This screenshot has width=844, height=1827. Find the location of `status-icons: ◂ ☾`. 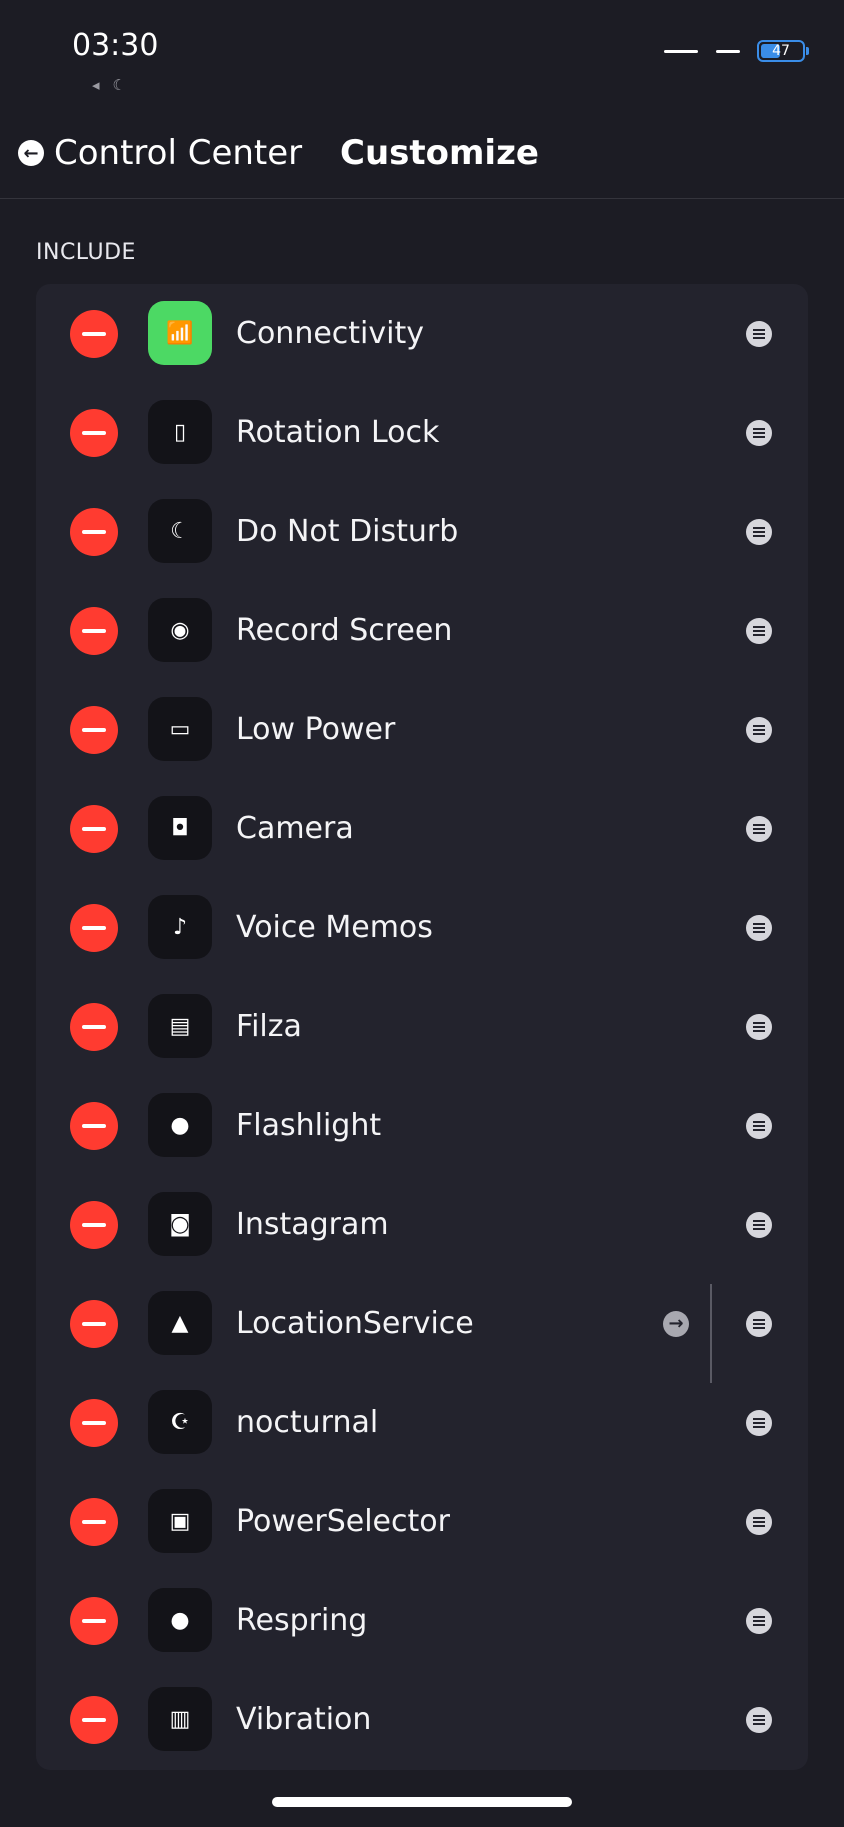

status-icons: ◂ ☾ is located at coordinates (113, 85).